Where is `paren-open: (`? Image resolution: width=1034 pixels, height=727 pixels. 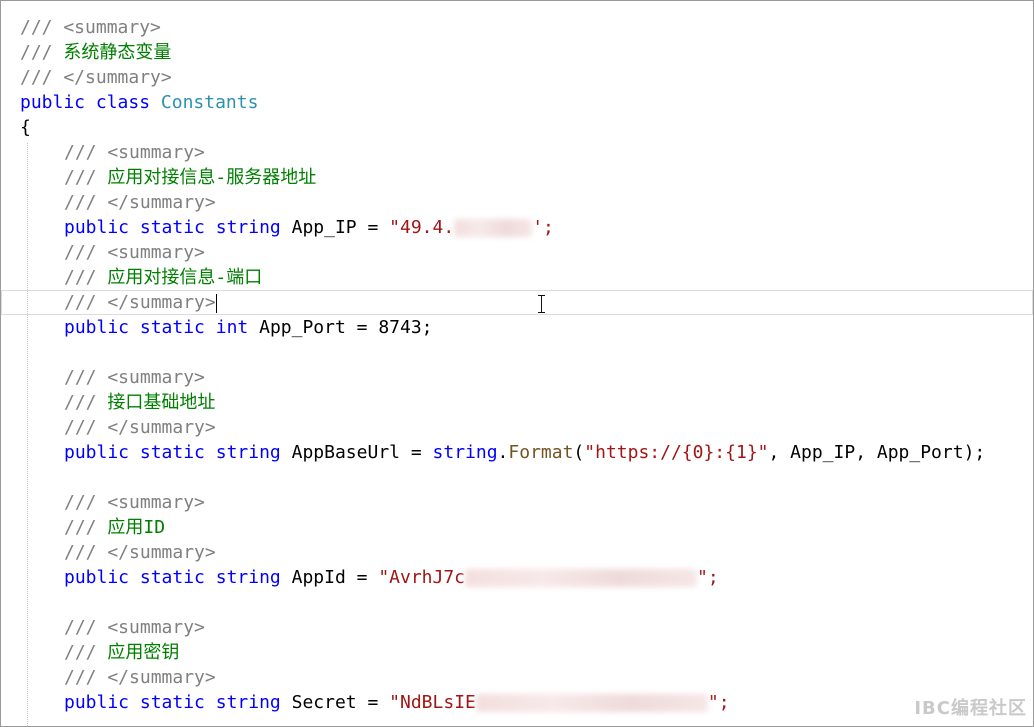
paren-open: ( is located at coordinates (579, 452).